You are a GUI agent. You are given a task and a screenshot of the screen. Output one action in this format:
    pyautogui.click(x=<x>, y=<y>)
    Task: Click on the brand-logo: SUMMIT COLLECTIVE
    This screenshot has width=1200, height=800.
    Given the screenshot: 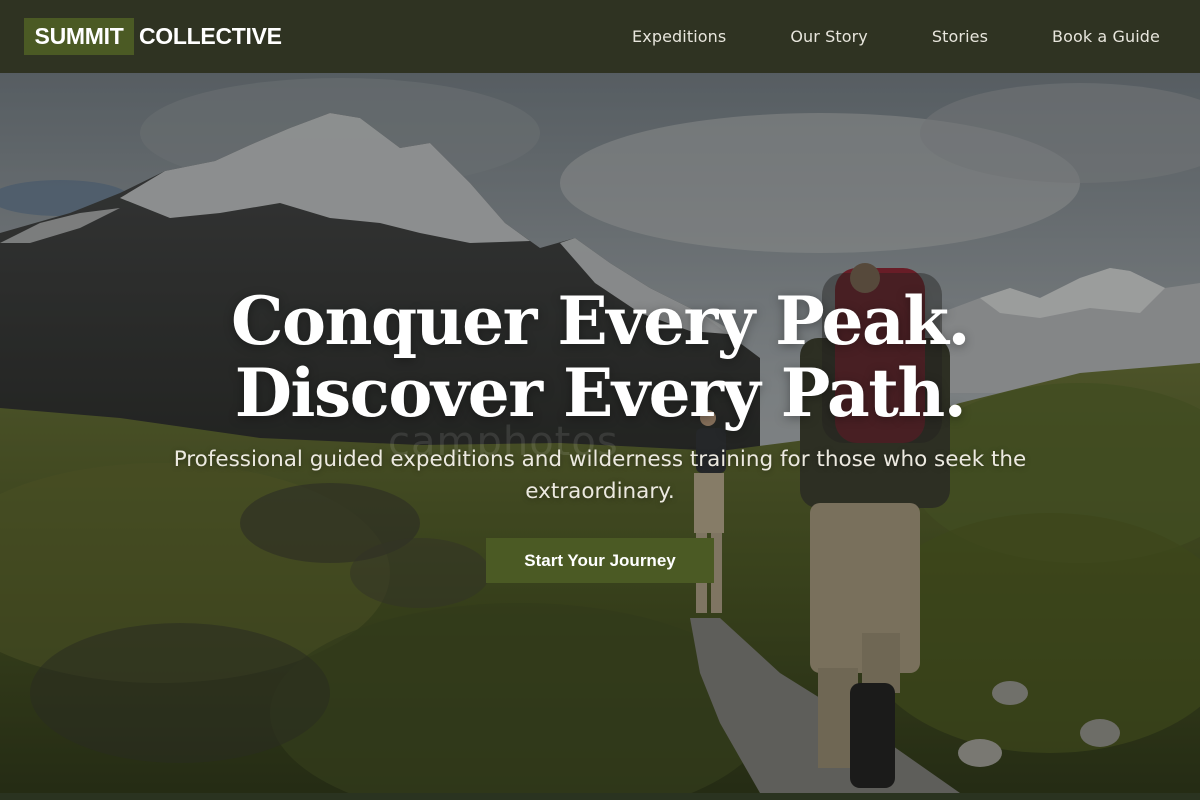 What is the action you would take?
    pyautogui.click(x=153, y=36)
    